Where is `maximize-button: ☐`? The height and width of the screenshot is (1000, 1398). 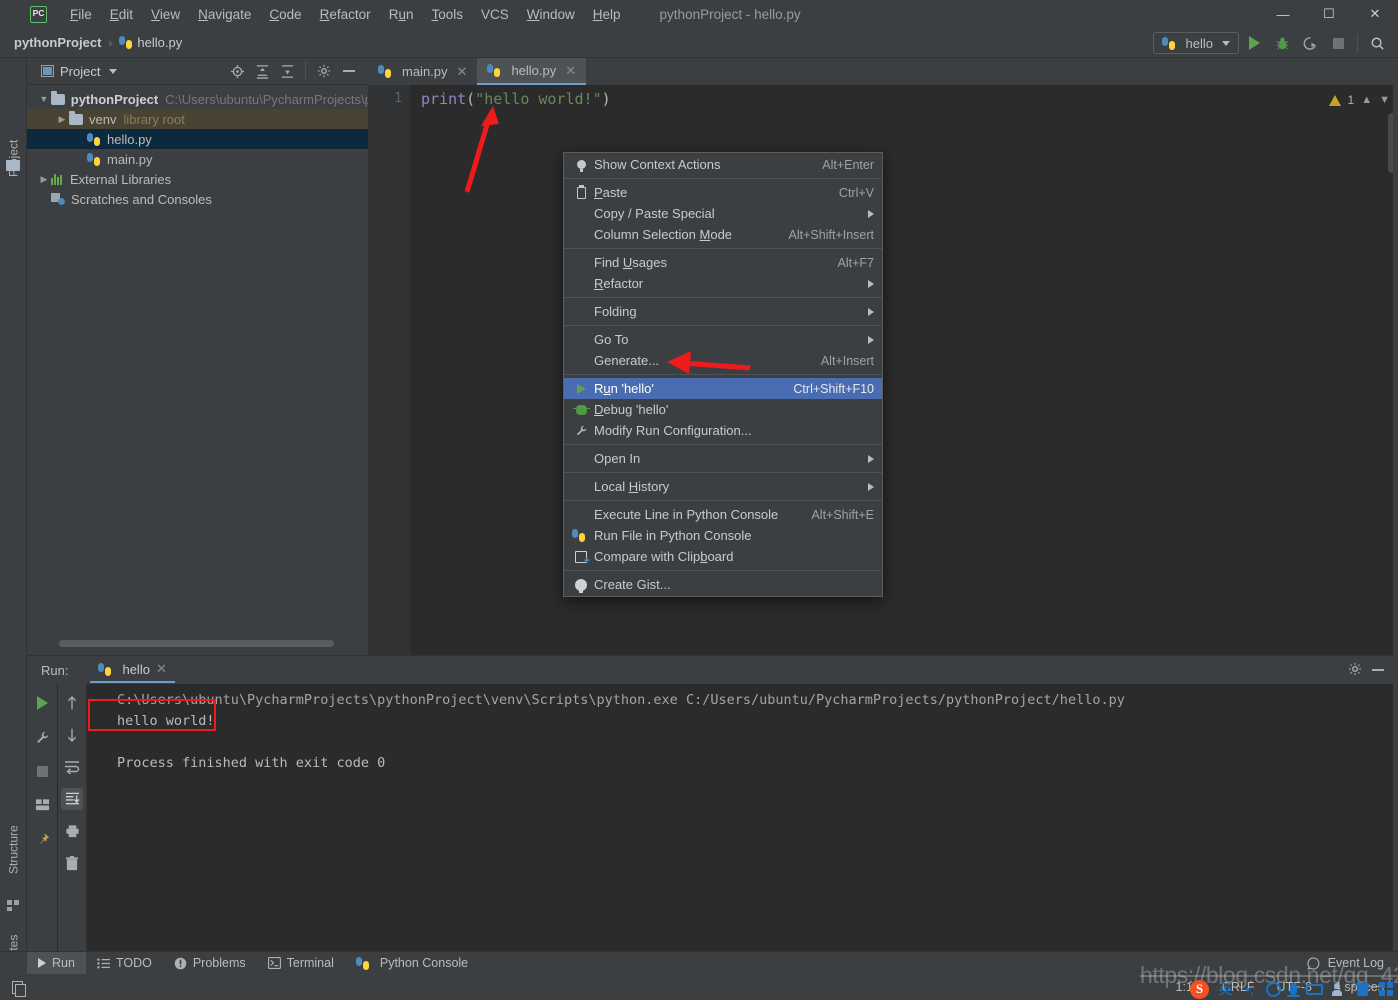 maximize-button: ☐ is located at coordinates (1329, 14).